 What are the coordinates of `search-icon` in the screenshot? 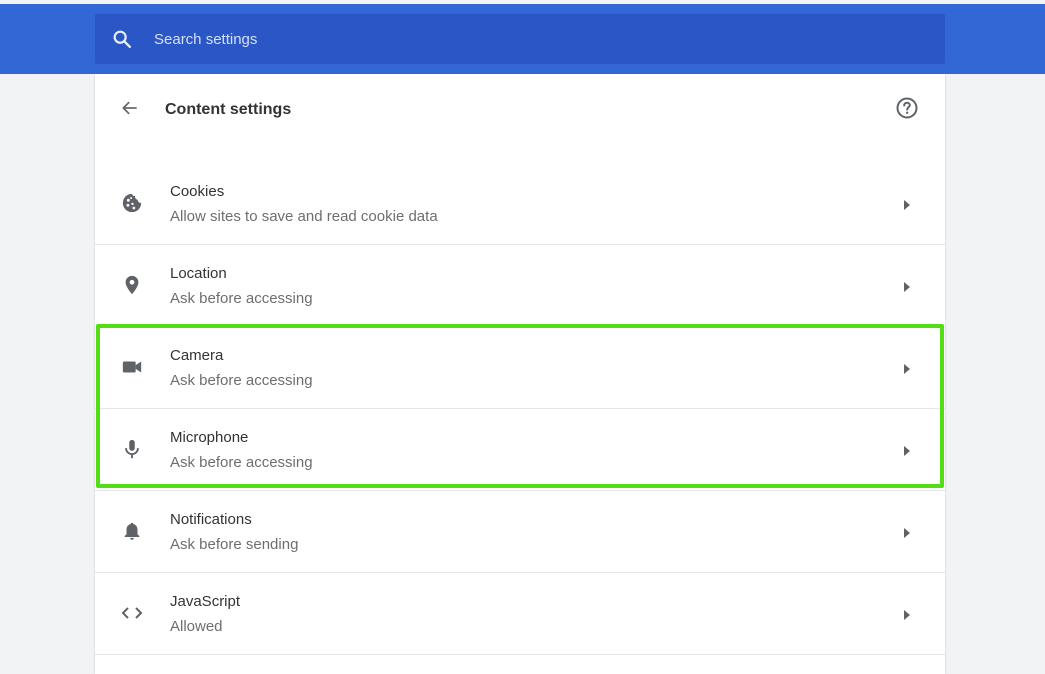 It's located at (122, 39).